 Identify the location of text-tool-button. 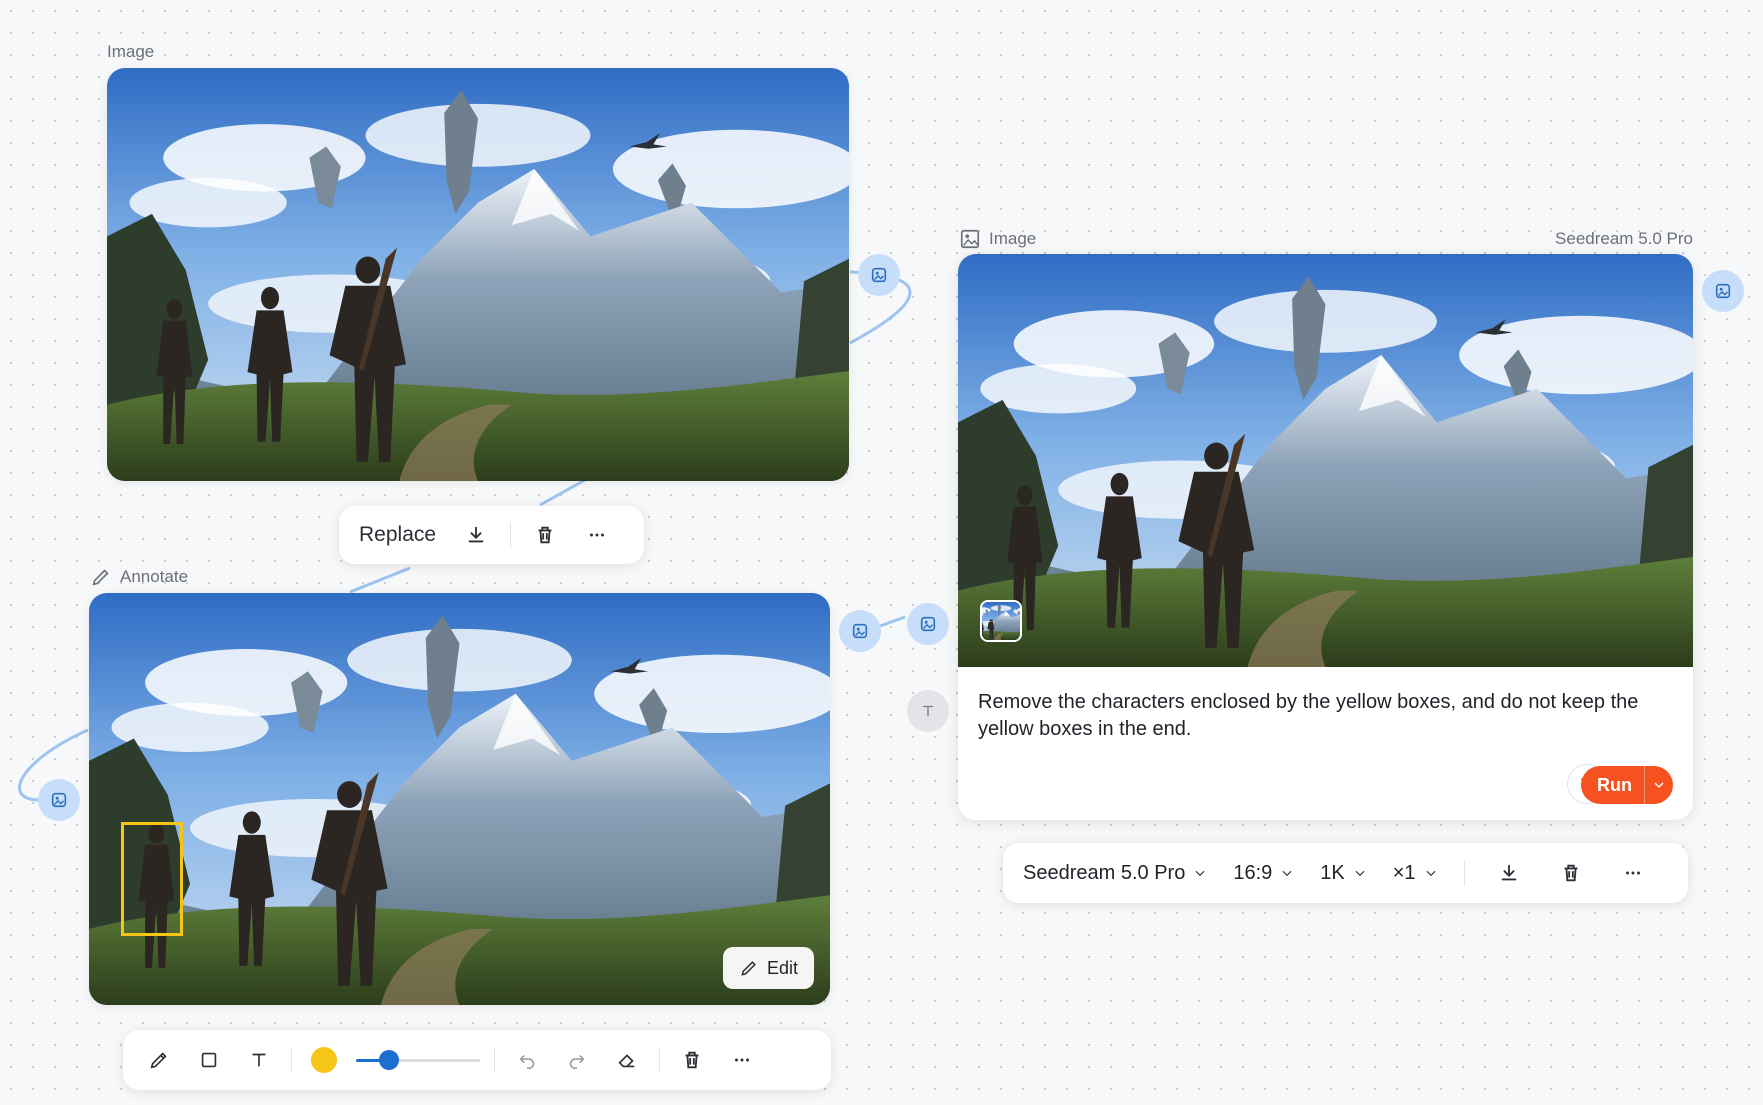
(259, 1060).